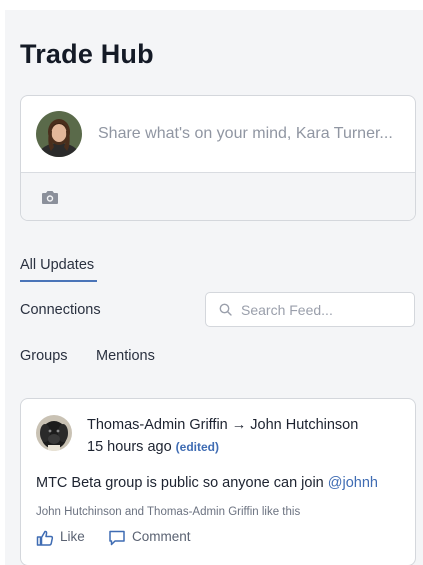 This screenshot has height=565, width=423. What do you see at coordinates (197, 447) in the screenshot?
I see `edited-badge: (edited)` at bounding box center [197, 447].